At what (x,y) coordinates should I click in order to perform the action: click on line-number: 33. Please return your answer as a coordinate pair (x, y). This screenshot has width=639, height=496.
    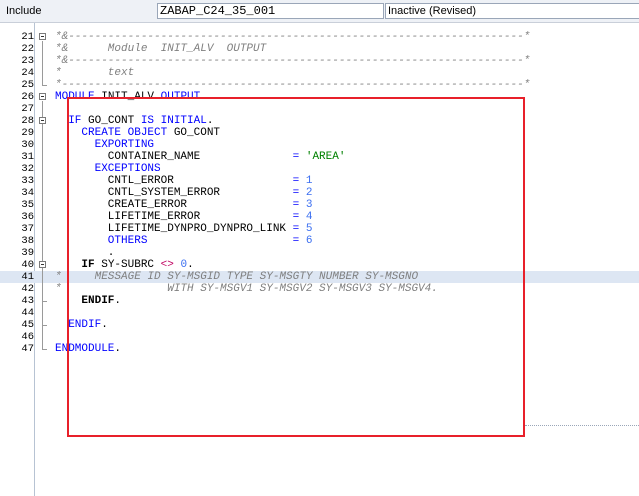
    Looking at the image, I should click on (27, 181).